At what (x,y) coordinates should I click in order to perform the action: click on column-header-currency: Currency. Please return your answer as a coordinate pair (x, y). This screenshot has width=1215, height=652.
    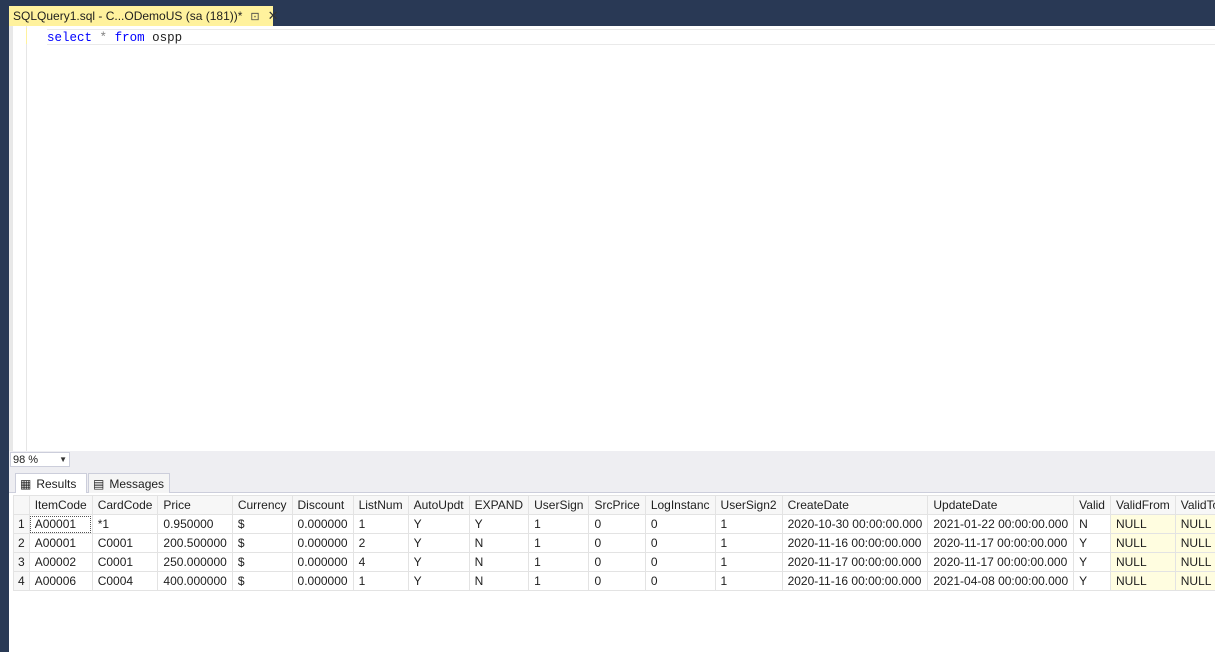
    Looking at the image, I should click on (262, 505).